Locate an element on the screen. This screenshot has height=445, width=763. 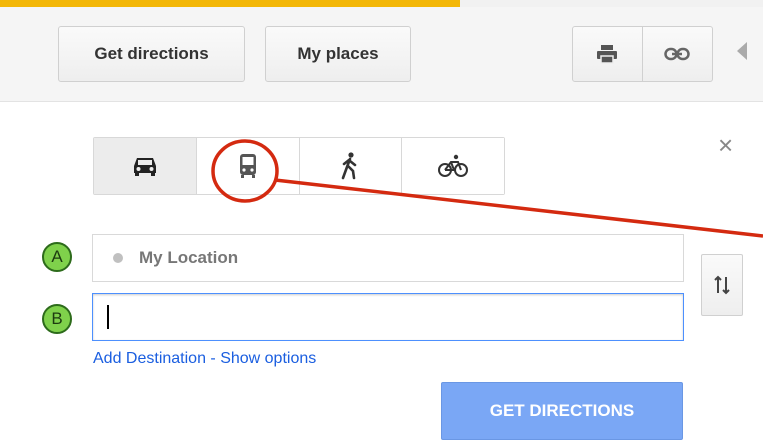
printer-icon is located at coordinates (607, 54).